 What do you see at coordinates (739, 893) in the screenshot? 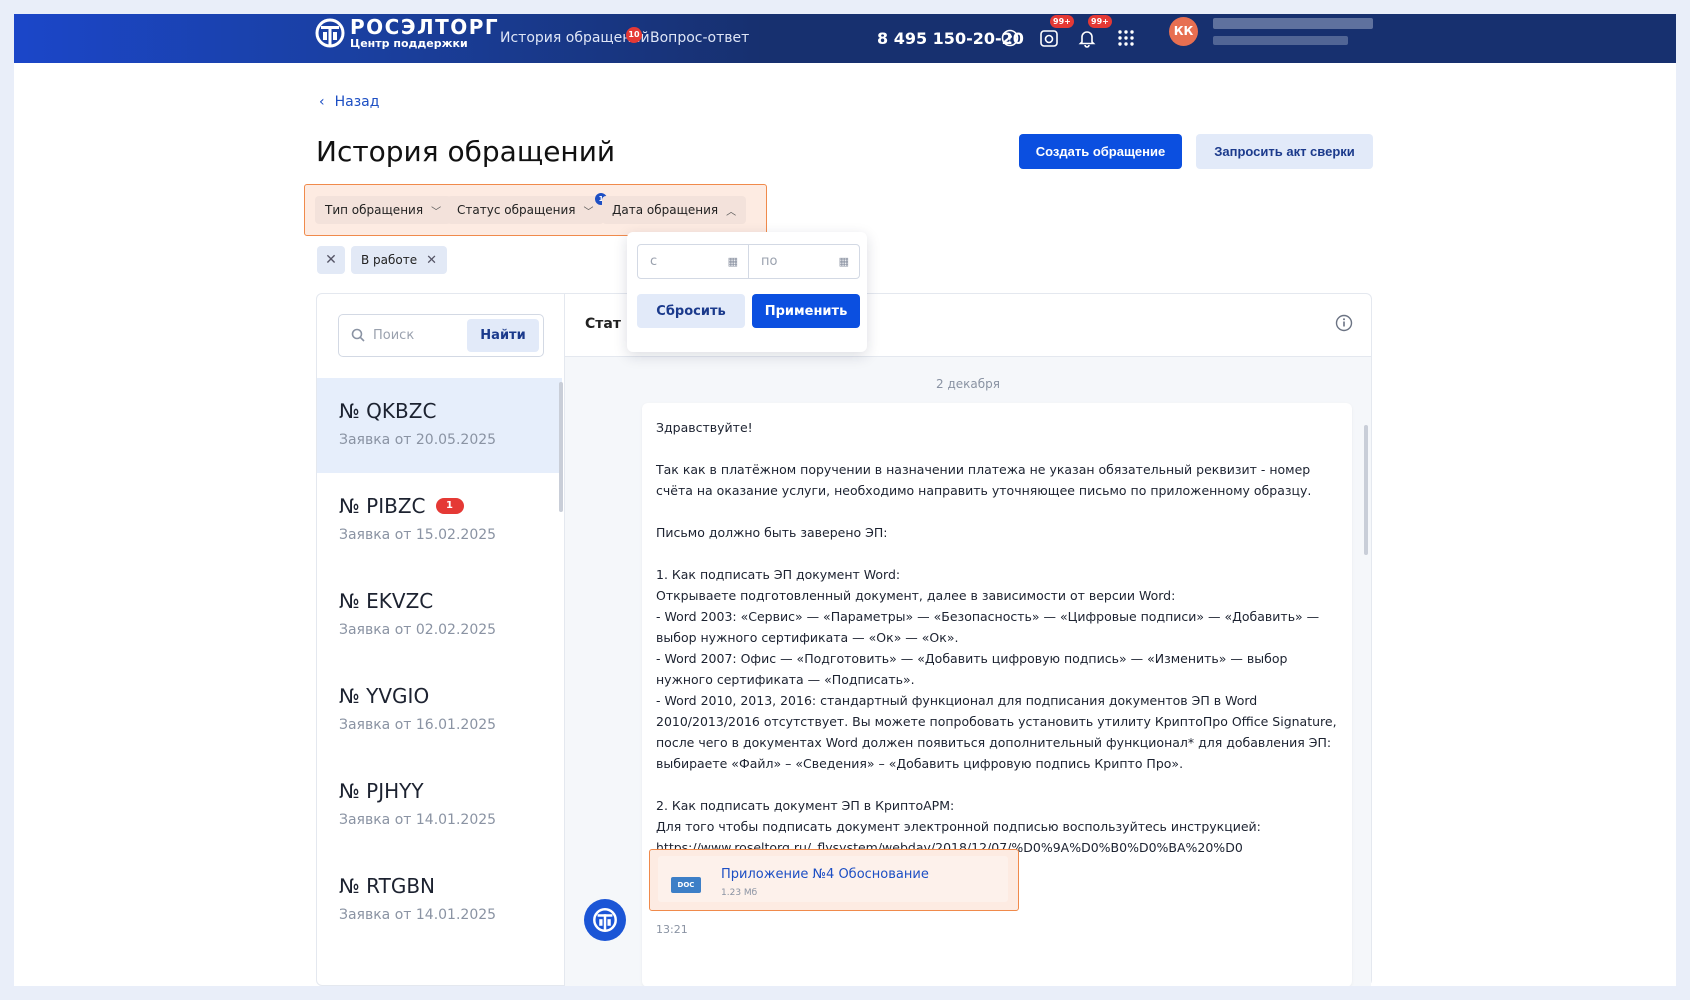
I see `attachment-size: 1.23 Мб` at bounding box center [739, 893].